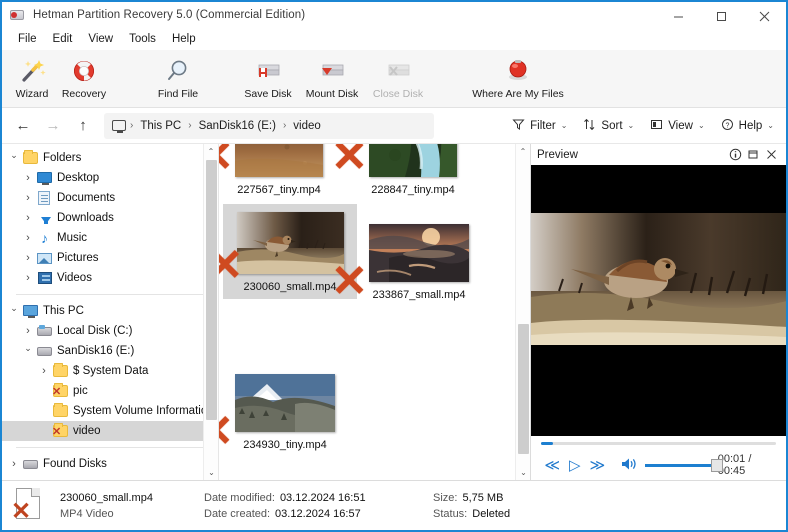 Image resolution: width=788 pixels, height=532 pixels. Describe the element at coordinates (629, 465) in the screenshot. I see `volume-icon` at that location.